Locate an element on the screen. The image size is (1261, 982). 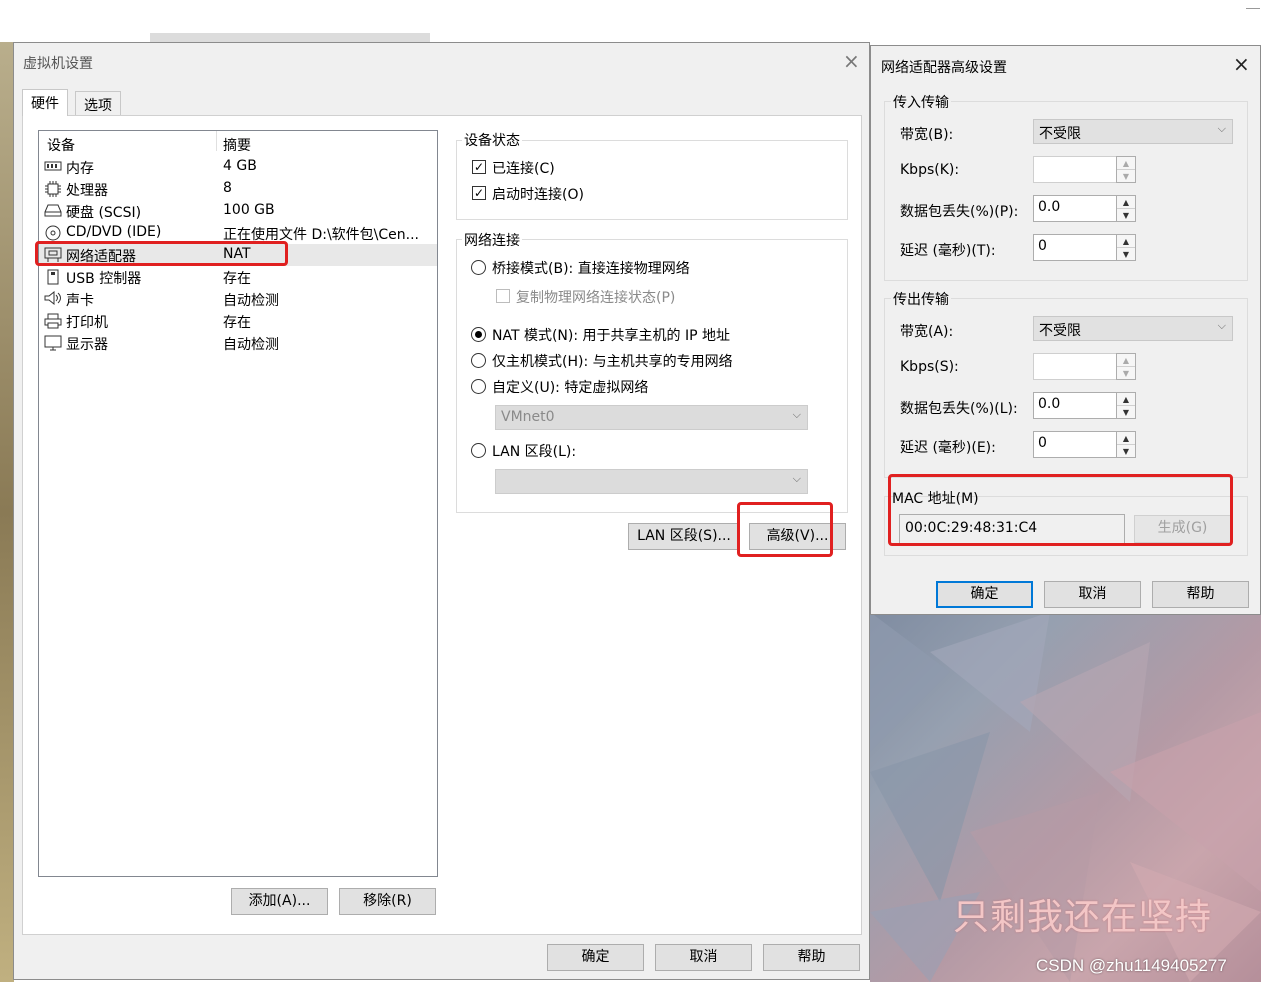
connect-at-power-on-checkbox: ✓ is located at coordinates (479, 193).